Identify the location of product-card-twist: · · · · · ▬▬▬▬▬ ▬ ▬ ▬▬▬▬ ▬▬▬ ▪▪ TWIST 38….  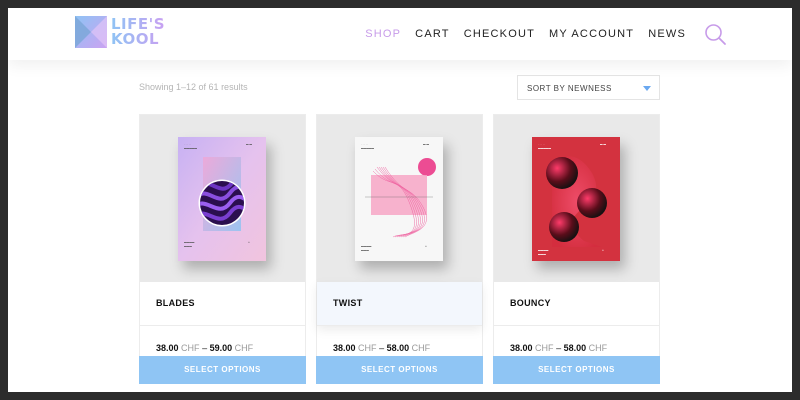
(399, 249).